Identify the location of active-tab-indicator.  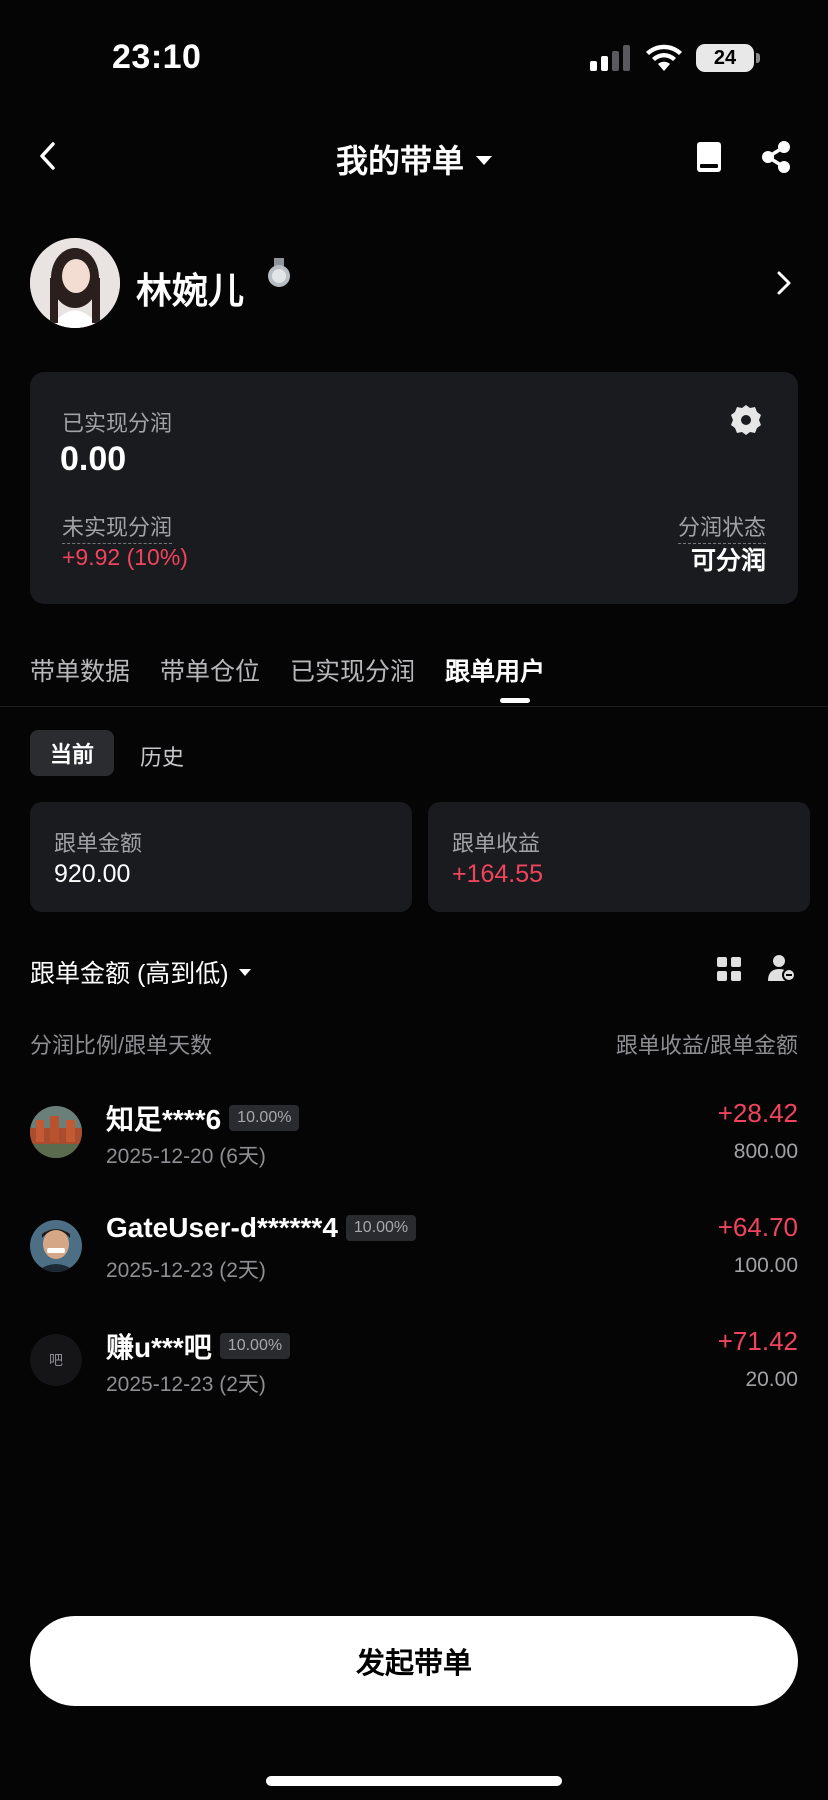
(515, 700).